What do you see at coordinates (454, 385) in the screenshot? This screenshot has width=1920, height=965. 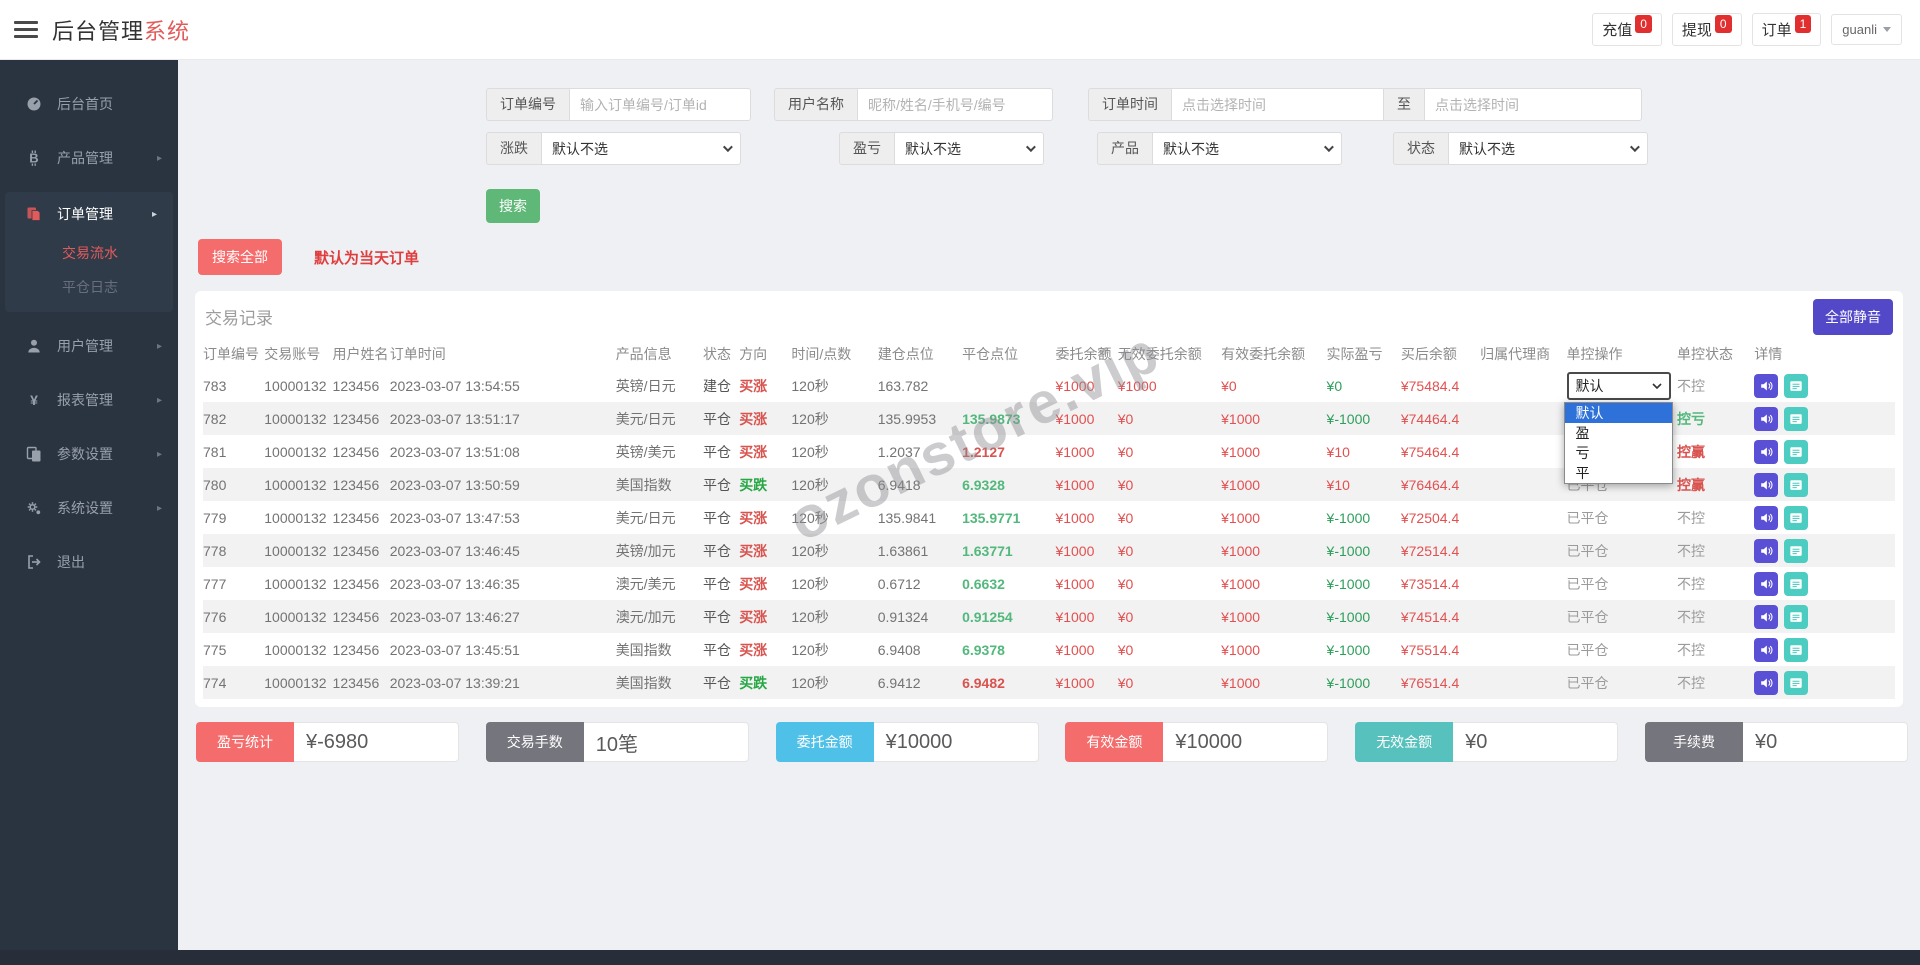 I see `cell-time: 2023-03-07 13:54:55` at bounding box center [454, 385].